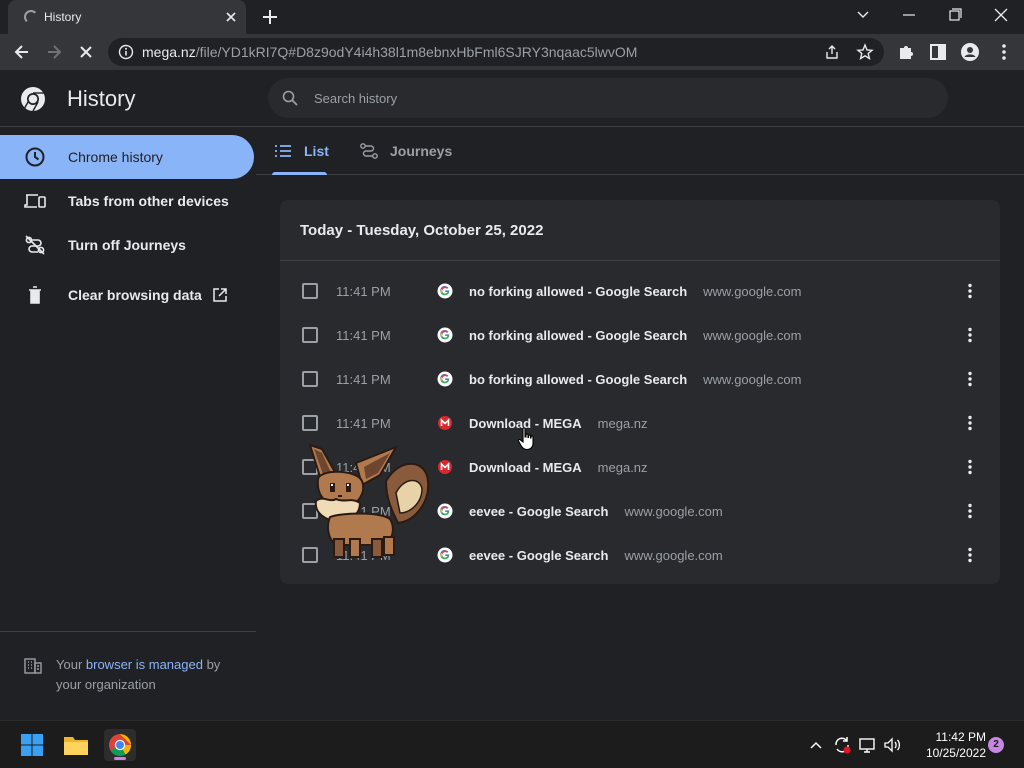 This screenshot has width=1024, height=768. Describe the element at coordinates (366, 501) in the screenshot. I see `eevee-sprite-image` at that location.